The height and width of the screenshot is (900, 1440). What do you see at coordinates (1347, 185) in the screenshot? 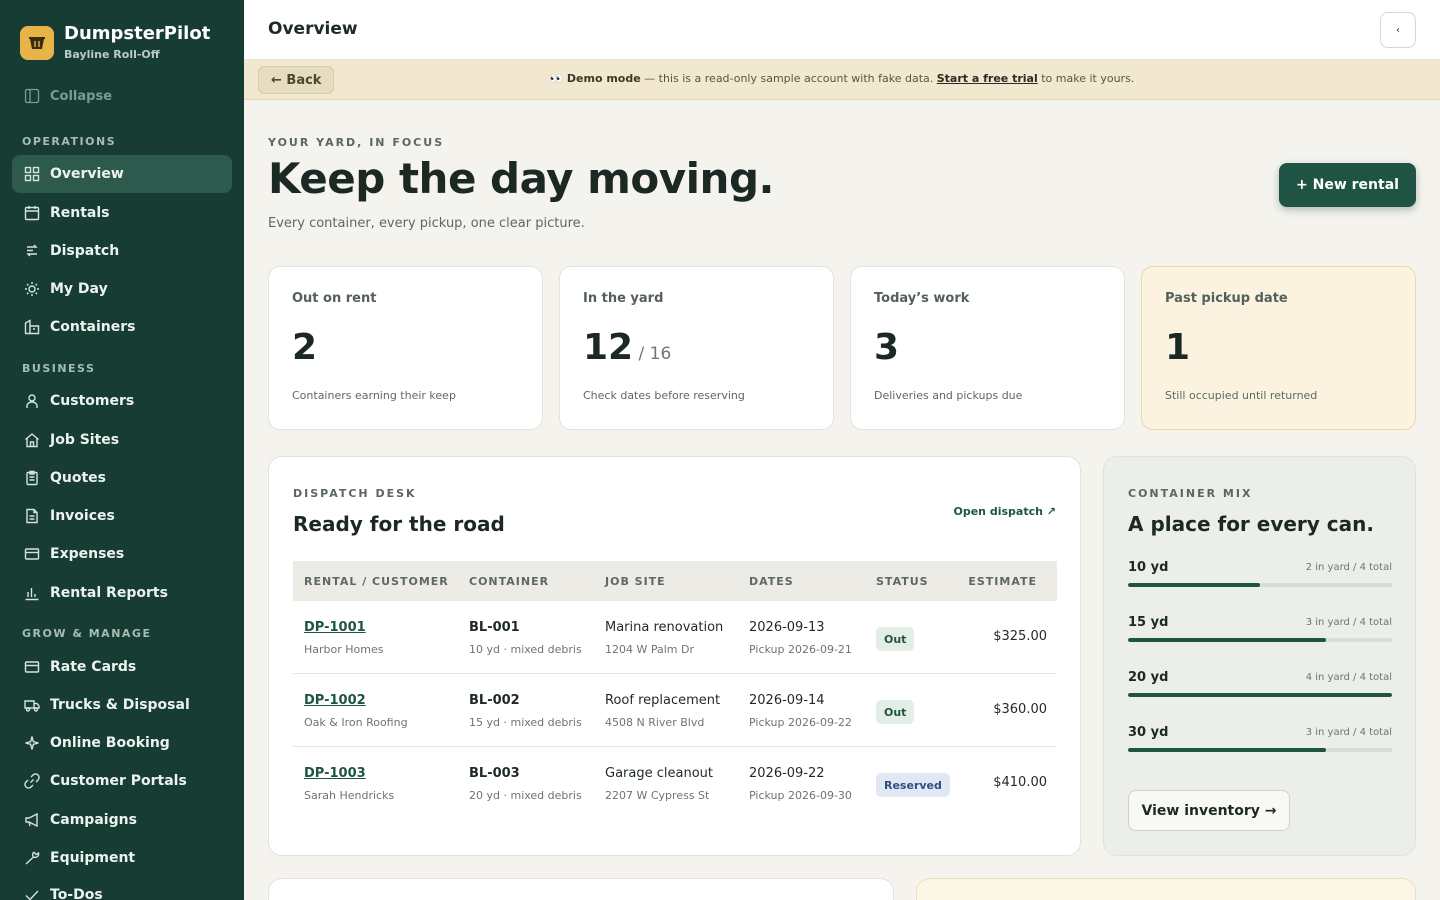
I see `new-rental-button: + New rental` at bounding box center [1347, 185].